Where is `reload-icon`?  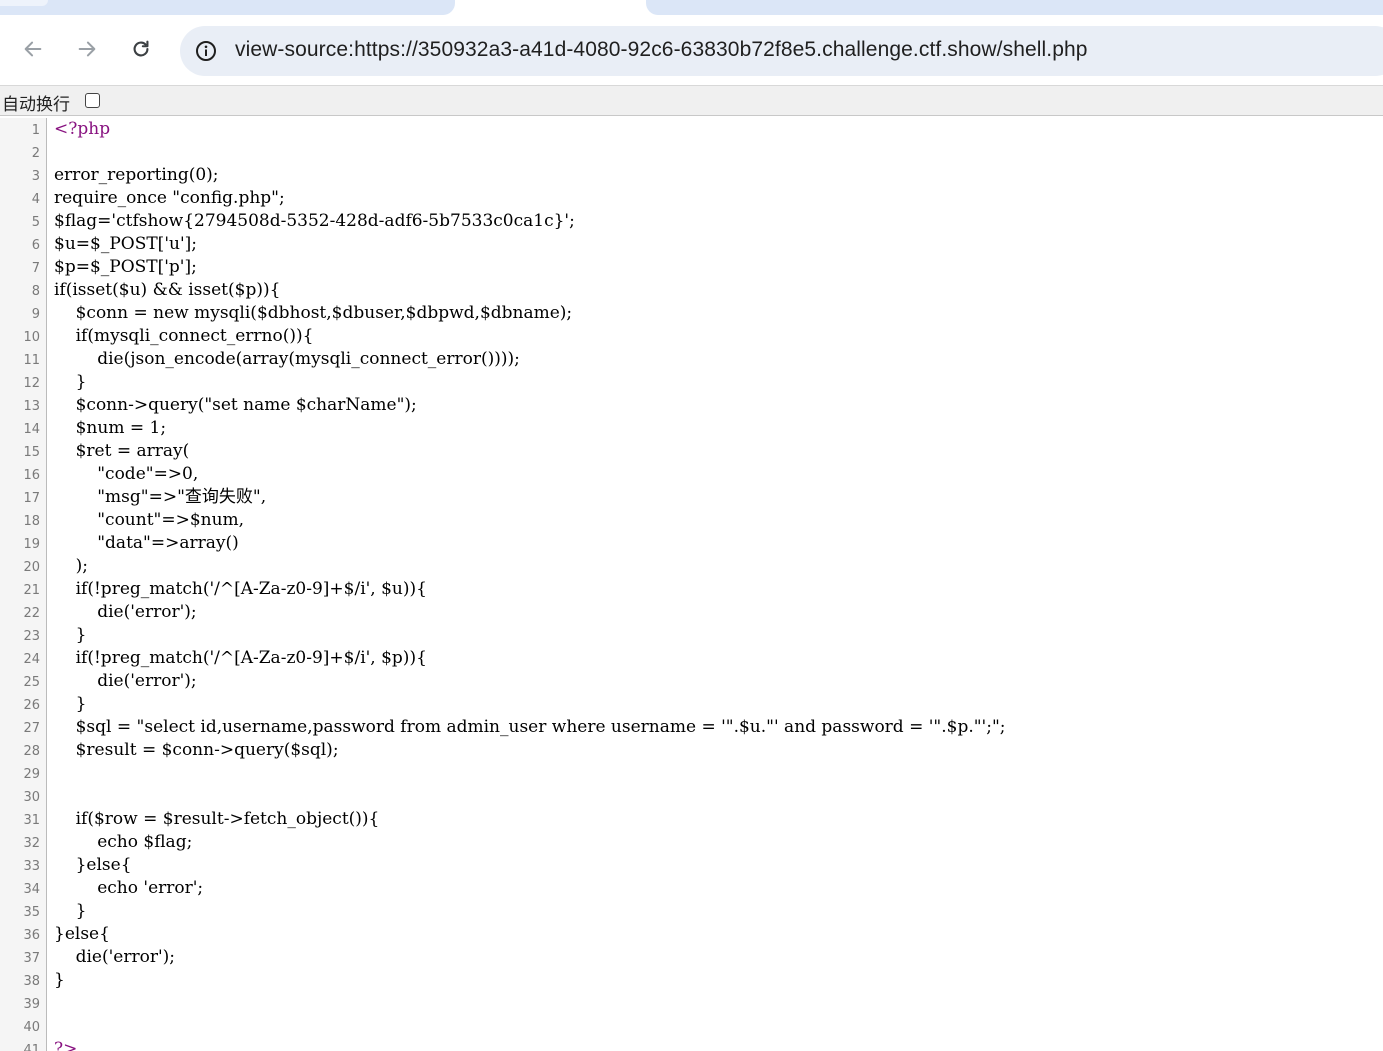
reload-icon is located at coordinates (141, 48).